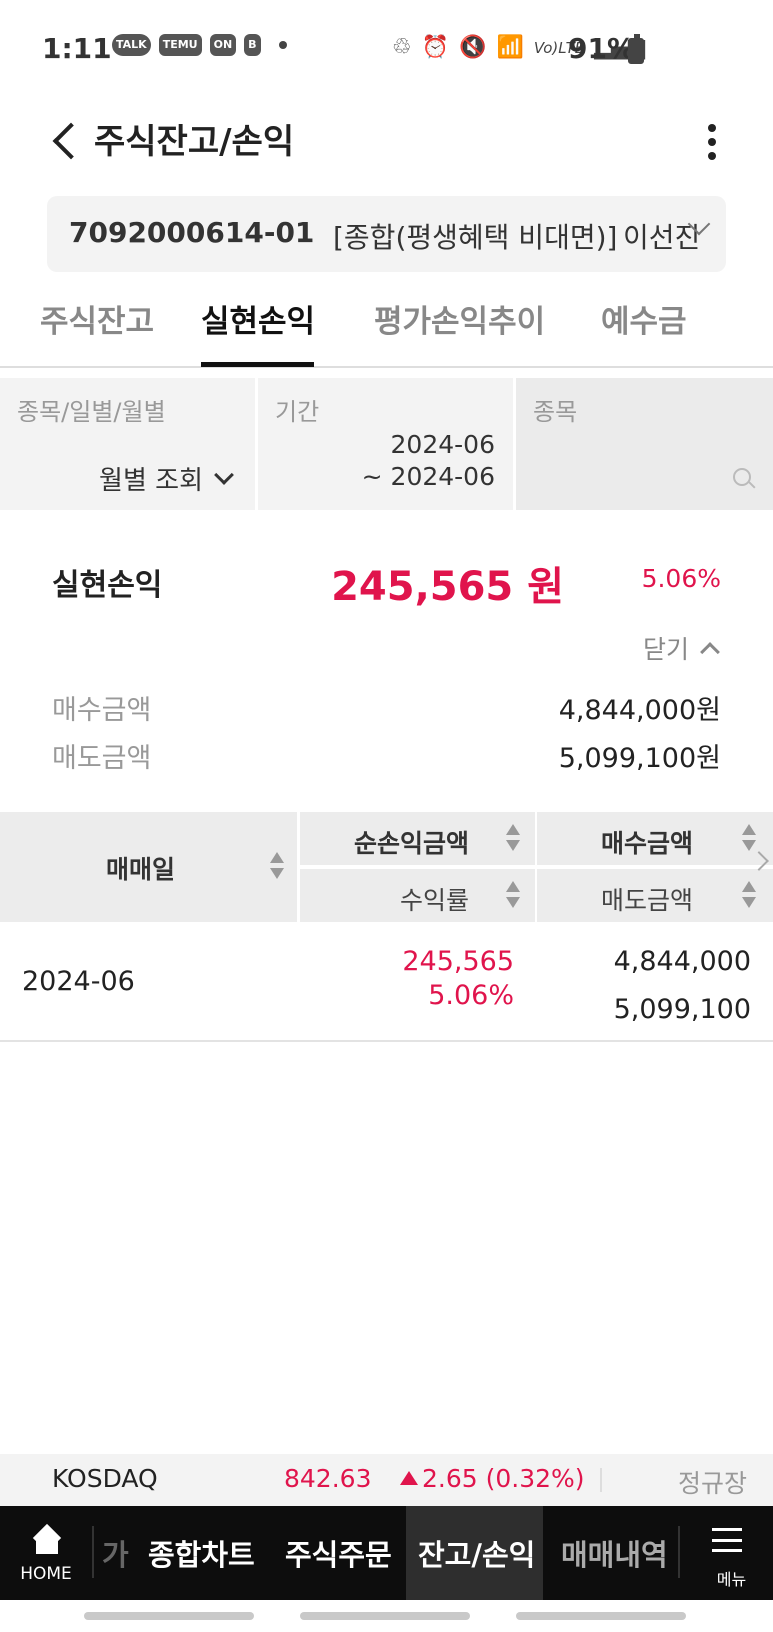  Describe the element at coordinates (471, 995) in the screenshot. I see `row-return-rate: 5.06%` at that location.